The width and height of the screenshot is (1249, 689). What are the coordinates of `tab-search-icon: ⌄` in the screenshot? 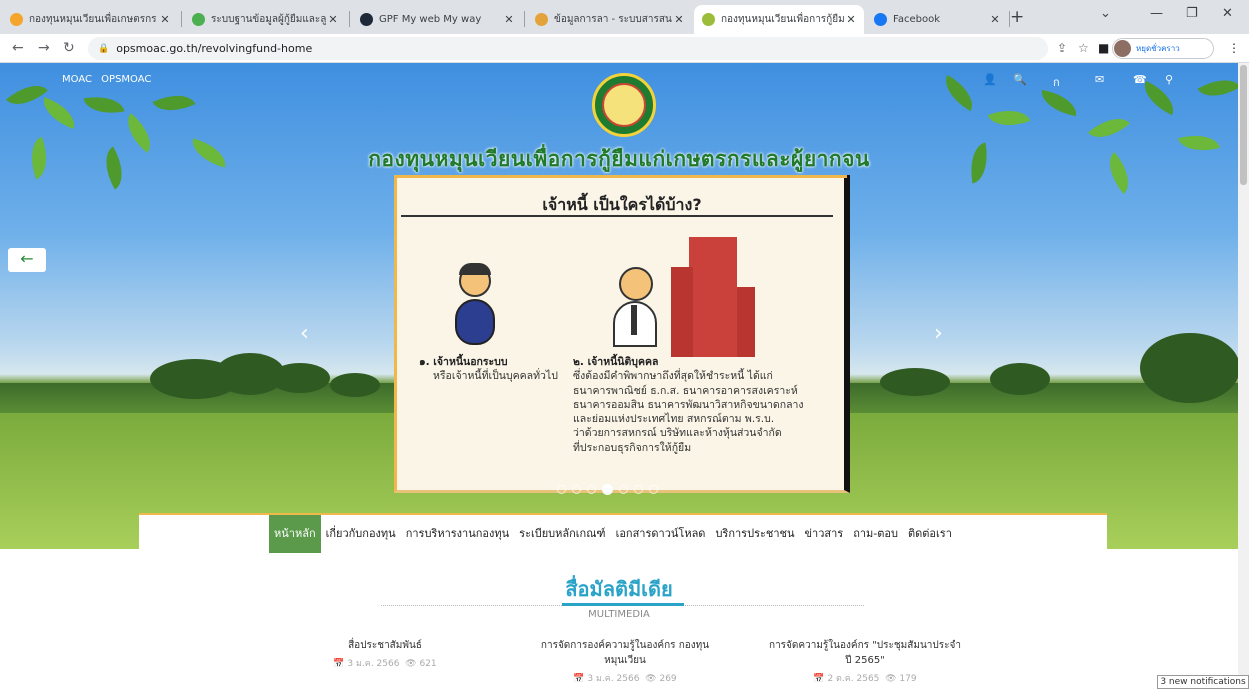 It's located at (1105, 13).